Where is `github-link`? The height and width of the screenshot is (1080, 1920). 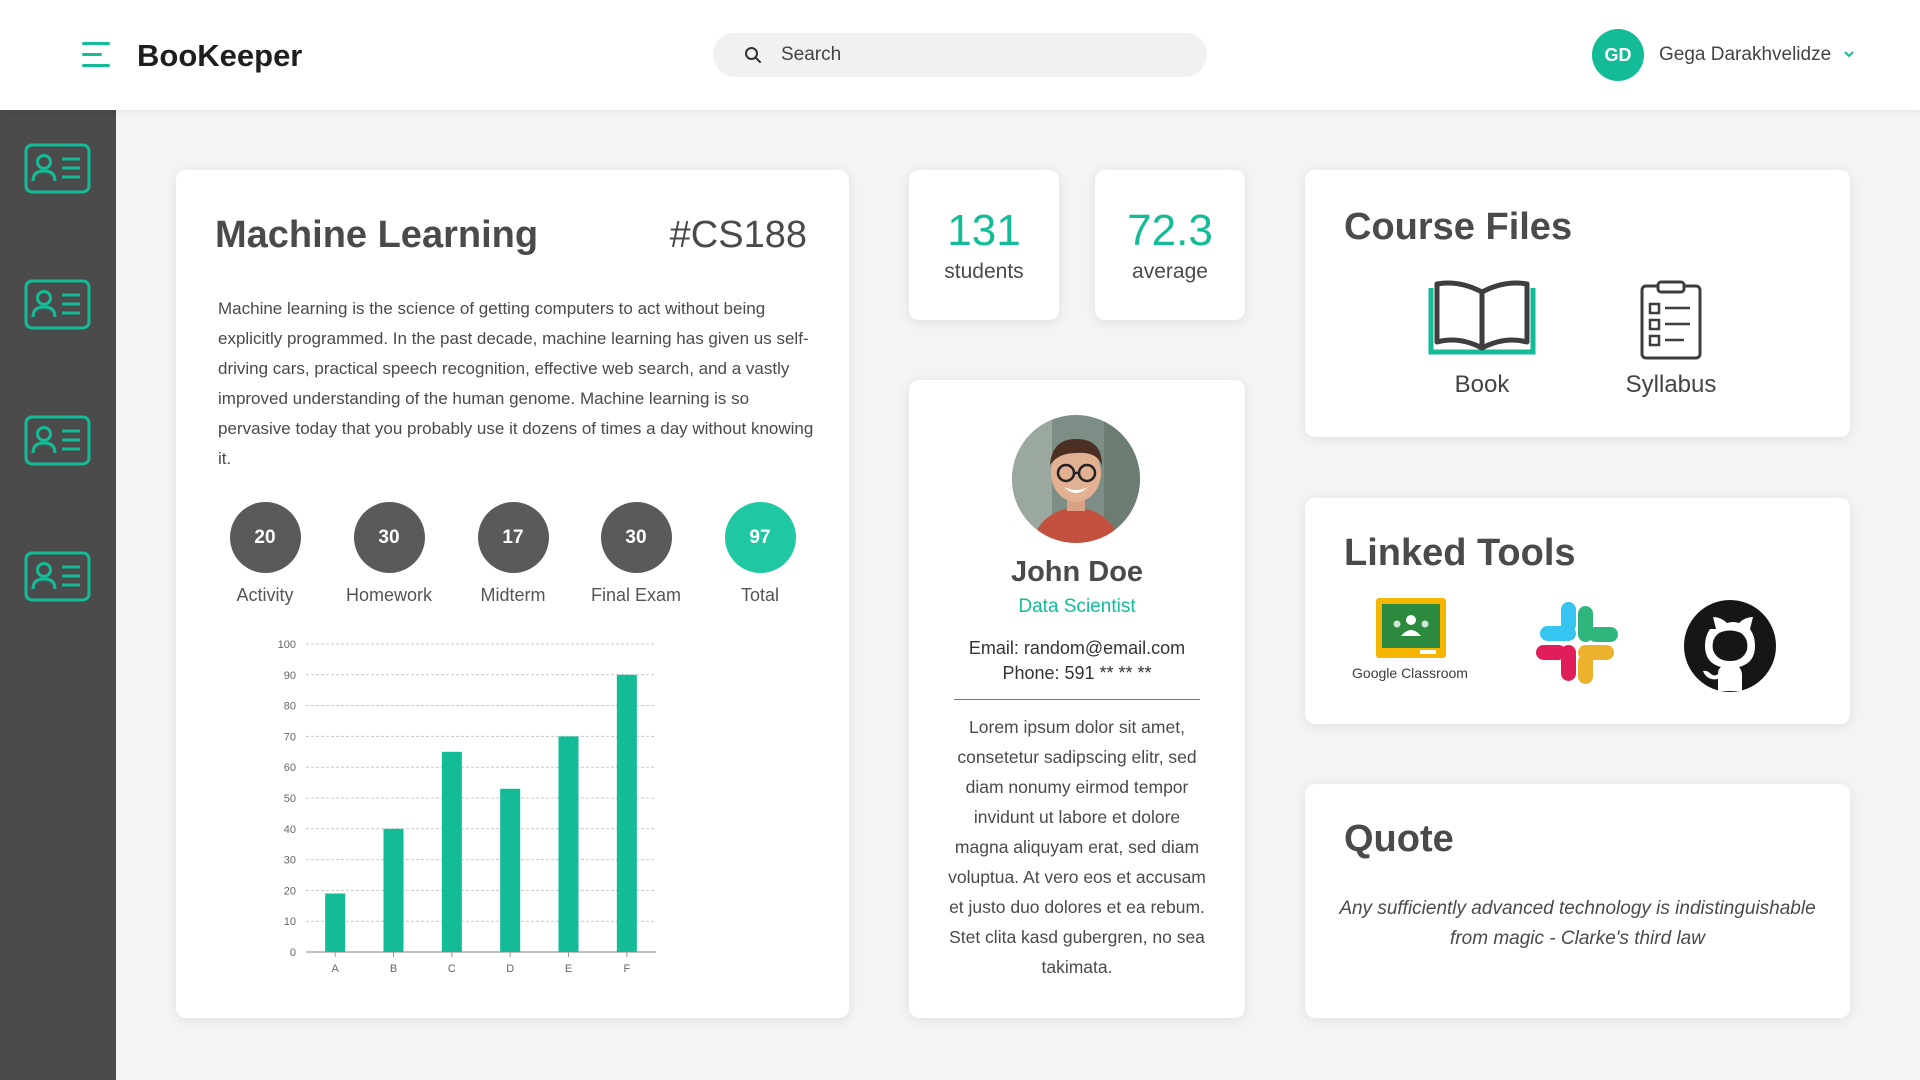 github-link is located at coordinates (1730, 648).